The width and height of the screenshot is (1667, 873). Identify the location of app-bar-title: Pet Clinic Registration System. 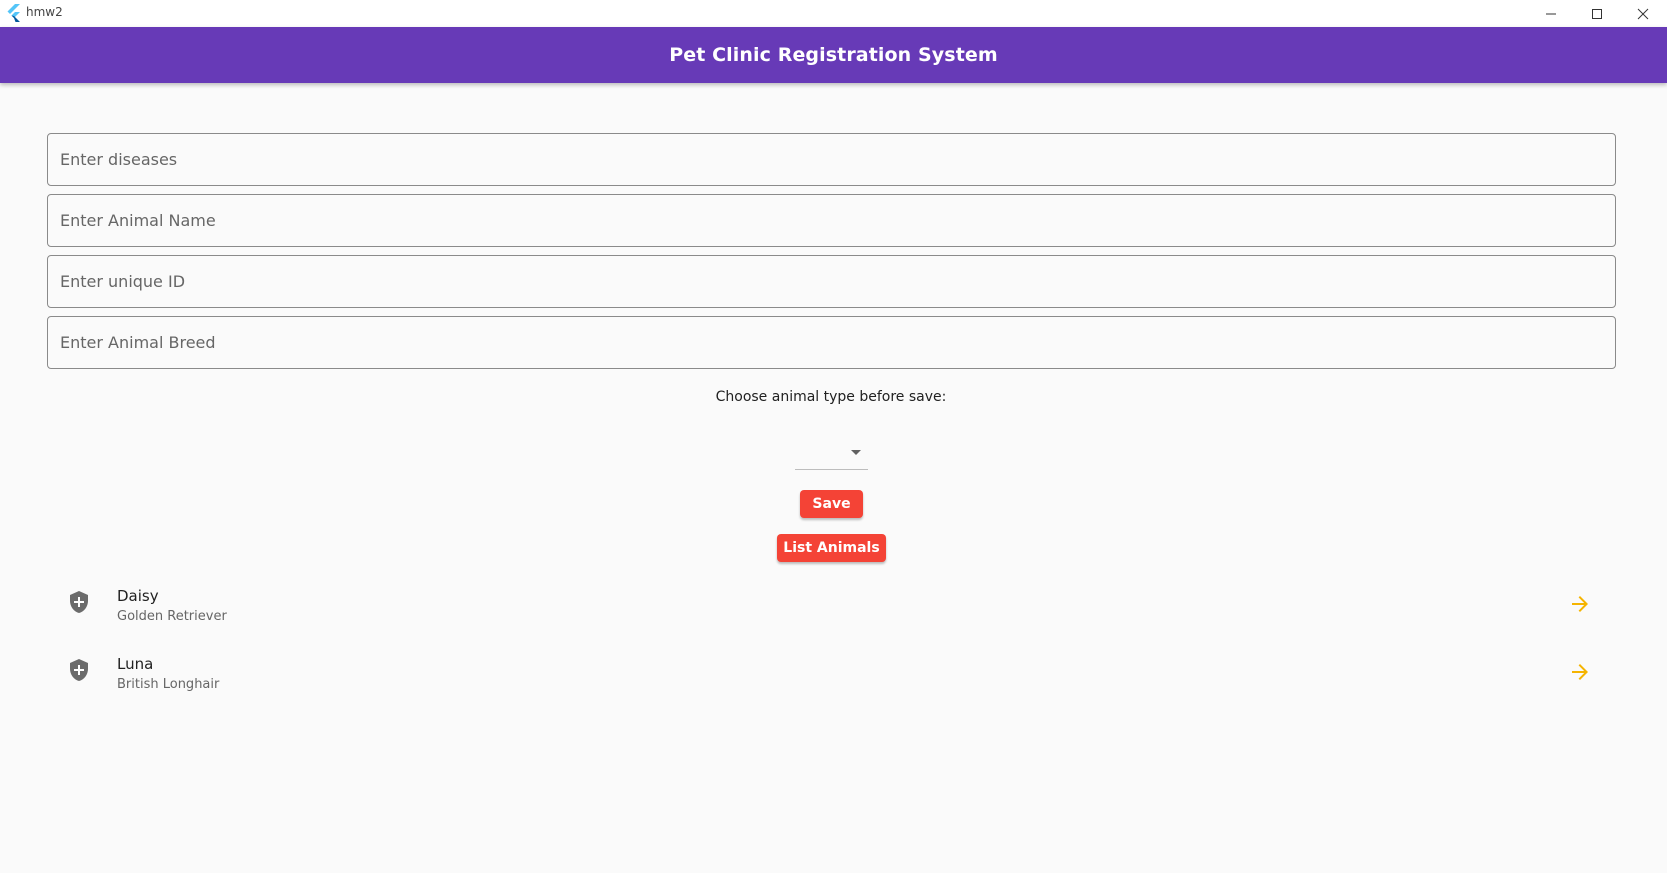
(833, 55).